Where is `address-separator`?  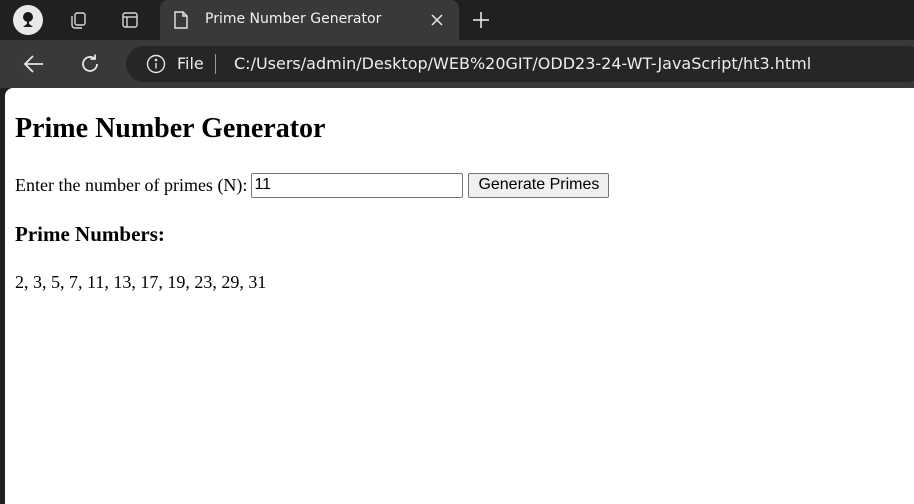
address-separator is located at coordinates (215, 64).